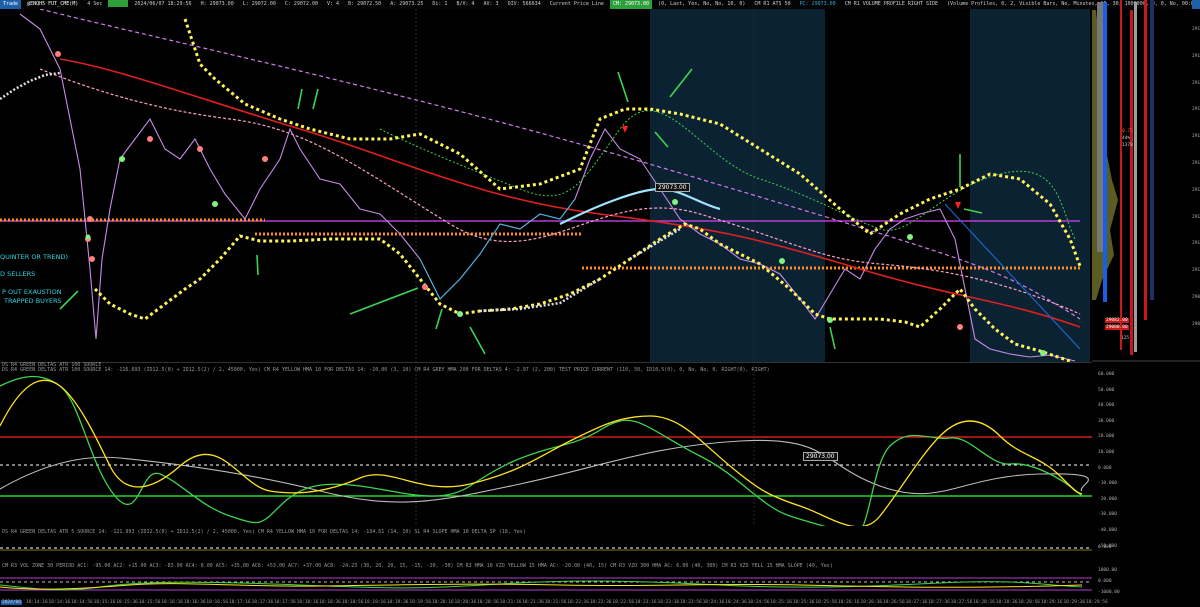 This screenshot has height=607, width=1200. What do you see at coordinates (465, 4) in the screenshot?
I see `bv-label: B/V: 4` at bounding box center [465, 4].